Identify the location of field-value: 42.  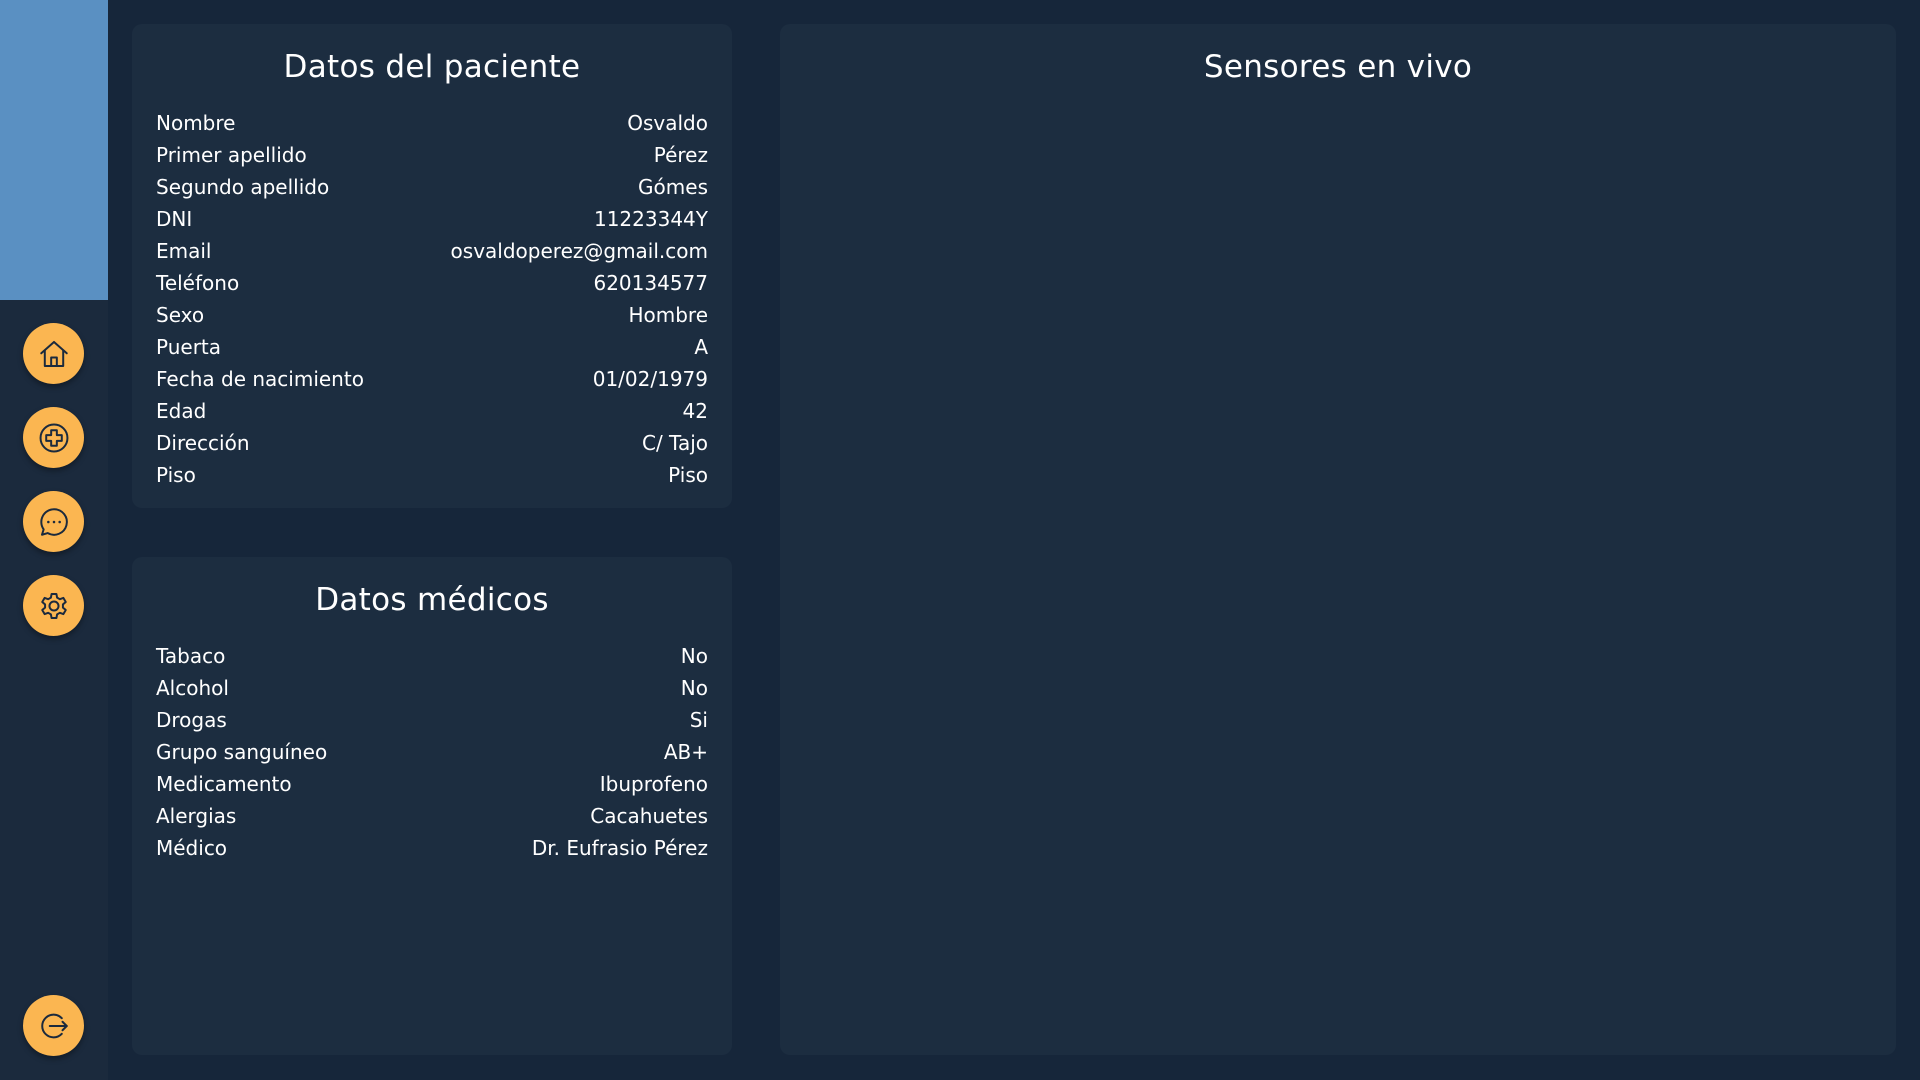
(695, 411).